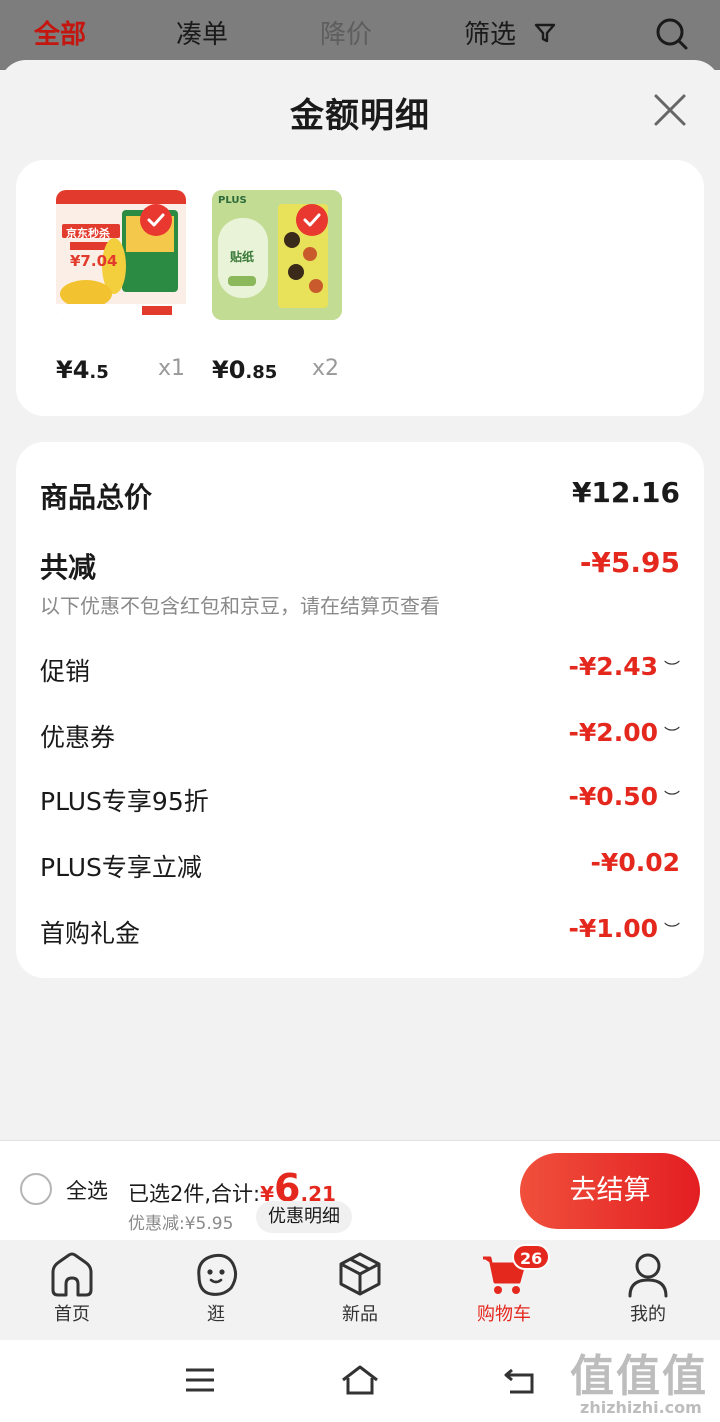  I want to click on product-thumbnail: PLUS 贴纸, so click(277, 255).